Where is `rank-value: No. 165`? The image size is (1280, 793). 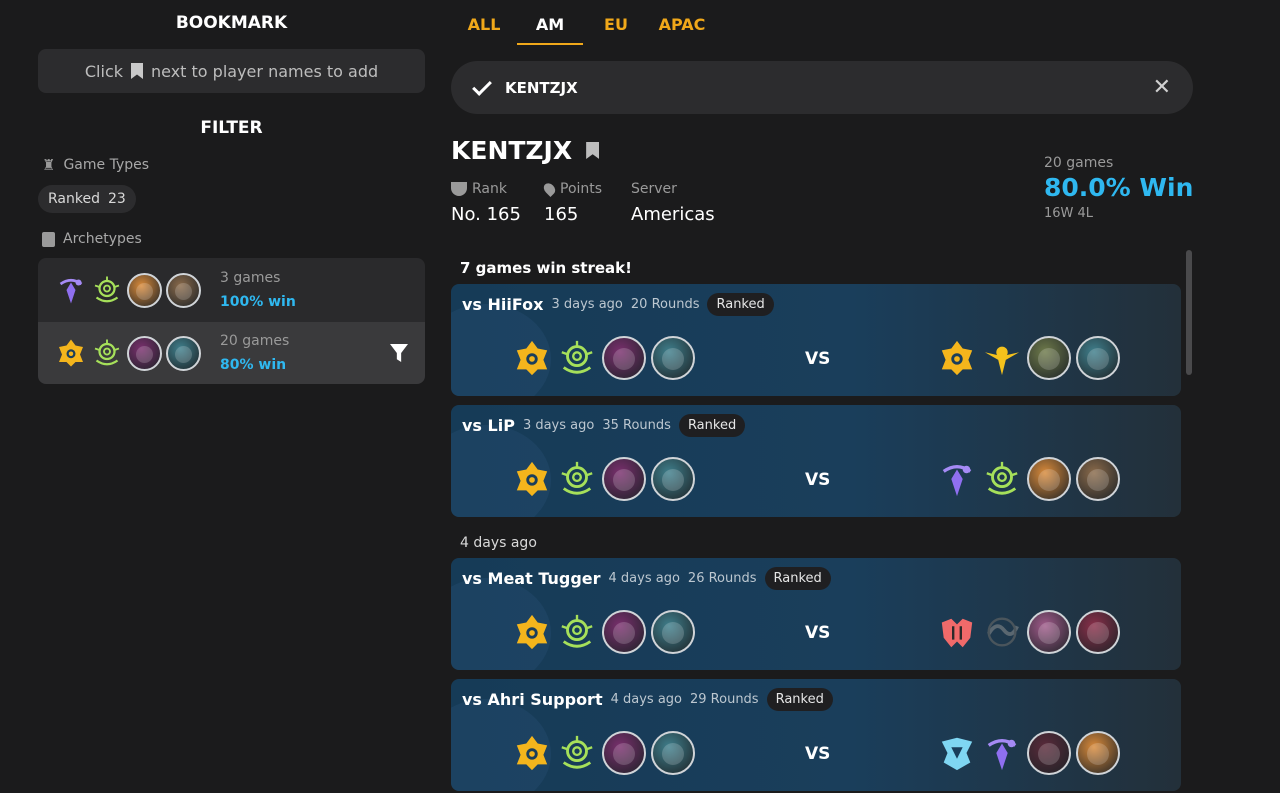
rank-value: No. 165 is located at coordinates (486, 214).